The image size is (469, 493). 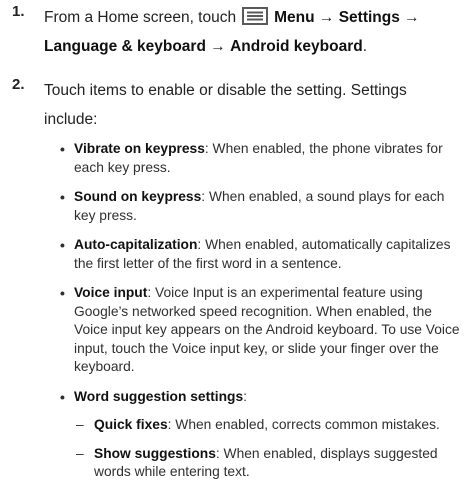 What do you see at coordinates (365, 46) in the screenshot?
I see `period: .` at bounding box center [365, 46].